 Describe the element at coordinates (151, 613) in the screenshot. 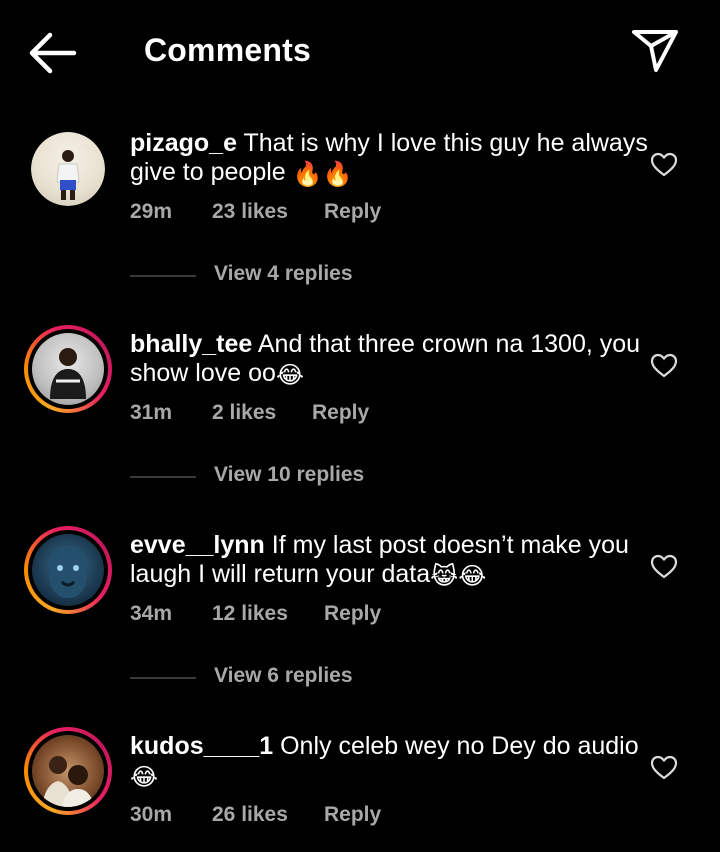

I see `comment-time: 34m` at that location.